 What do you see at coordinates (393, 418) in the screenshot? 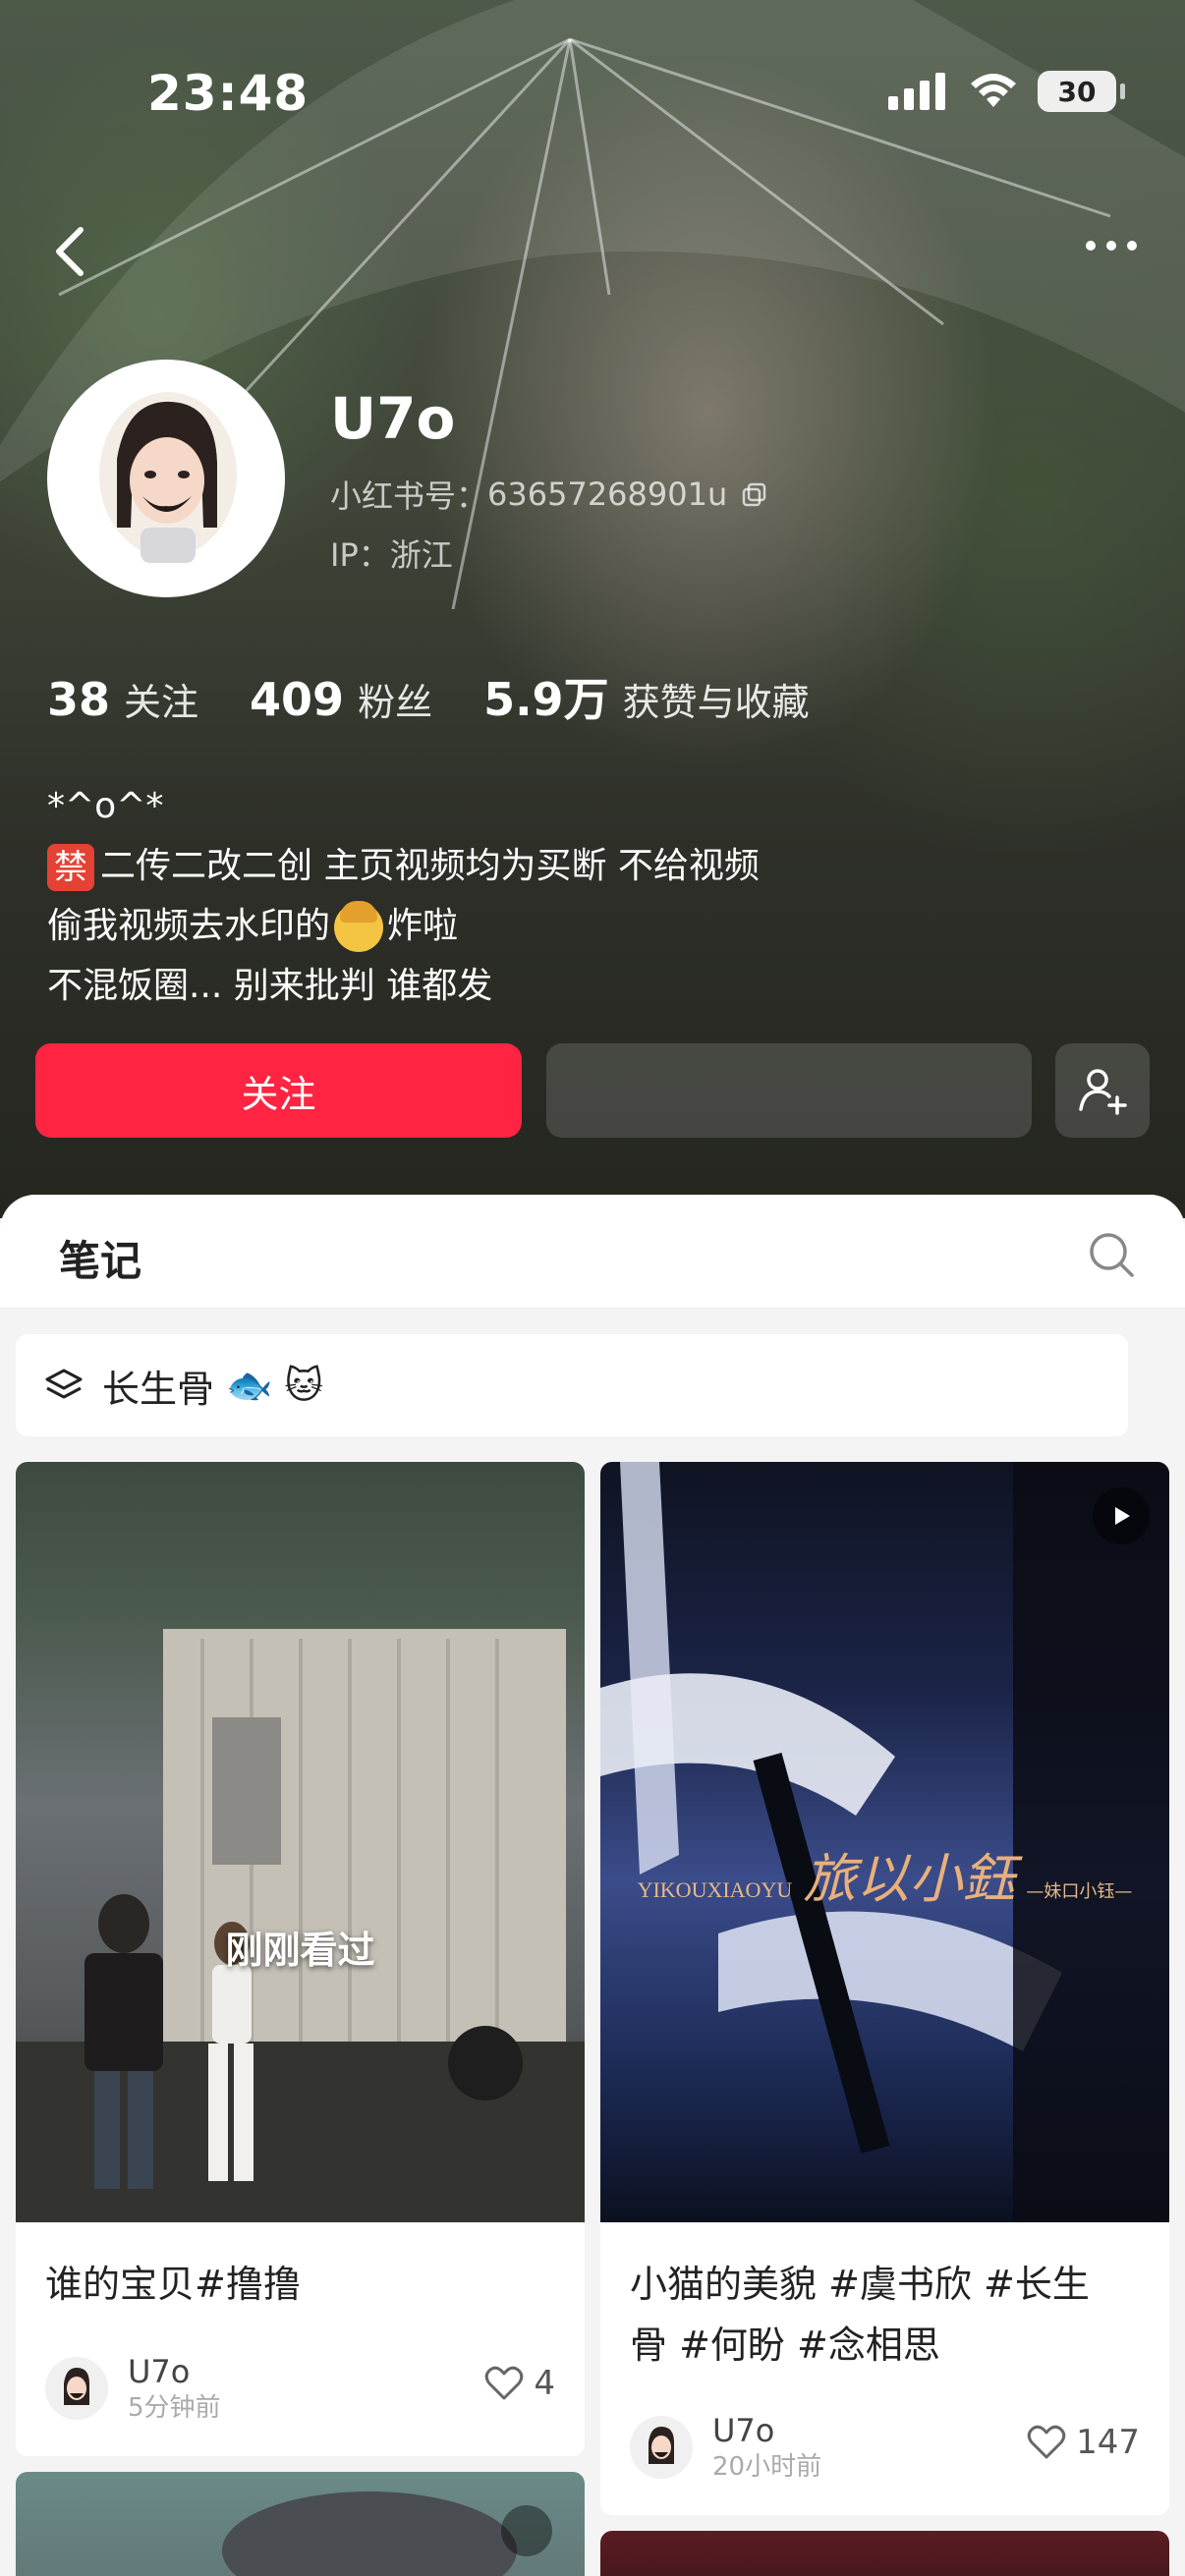
I see `username: U7o` at bounding box center [393, 418].